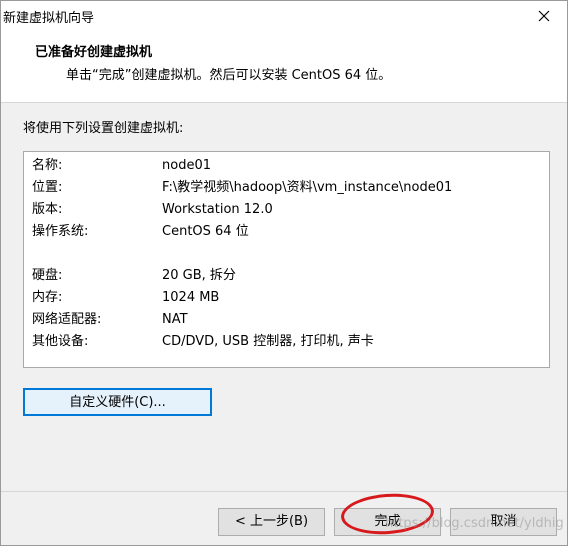  What do you see at coordinates (271, 522) in the screenshot?
I see `back-button: < 上一步(B)` at bounding box center [271, 522].